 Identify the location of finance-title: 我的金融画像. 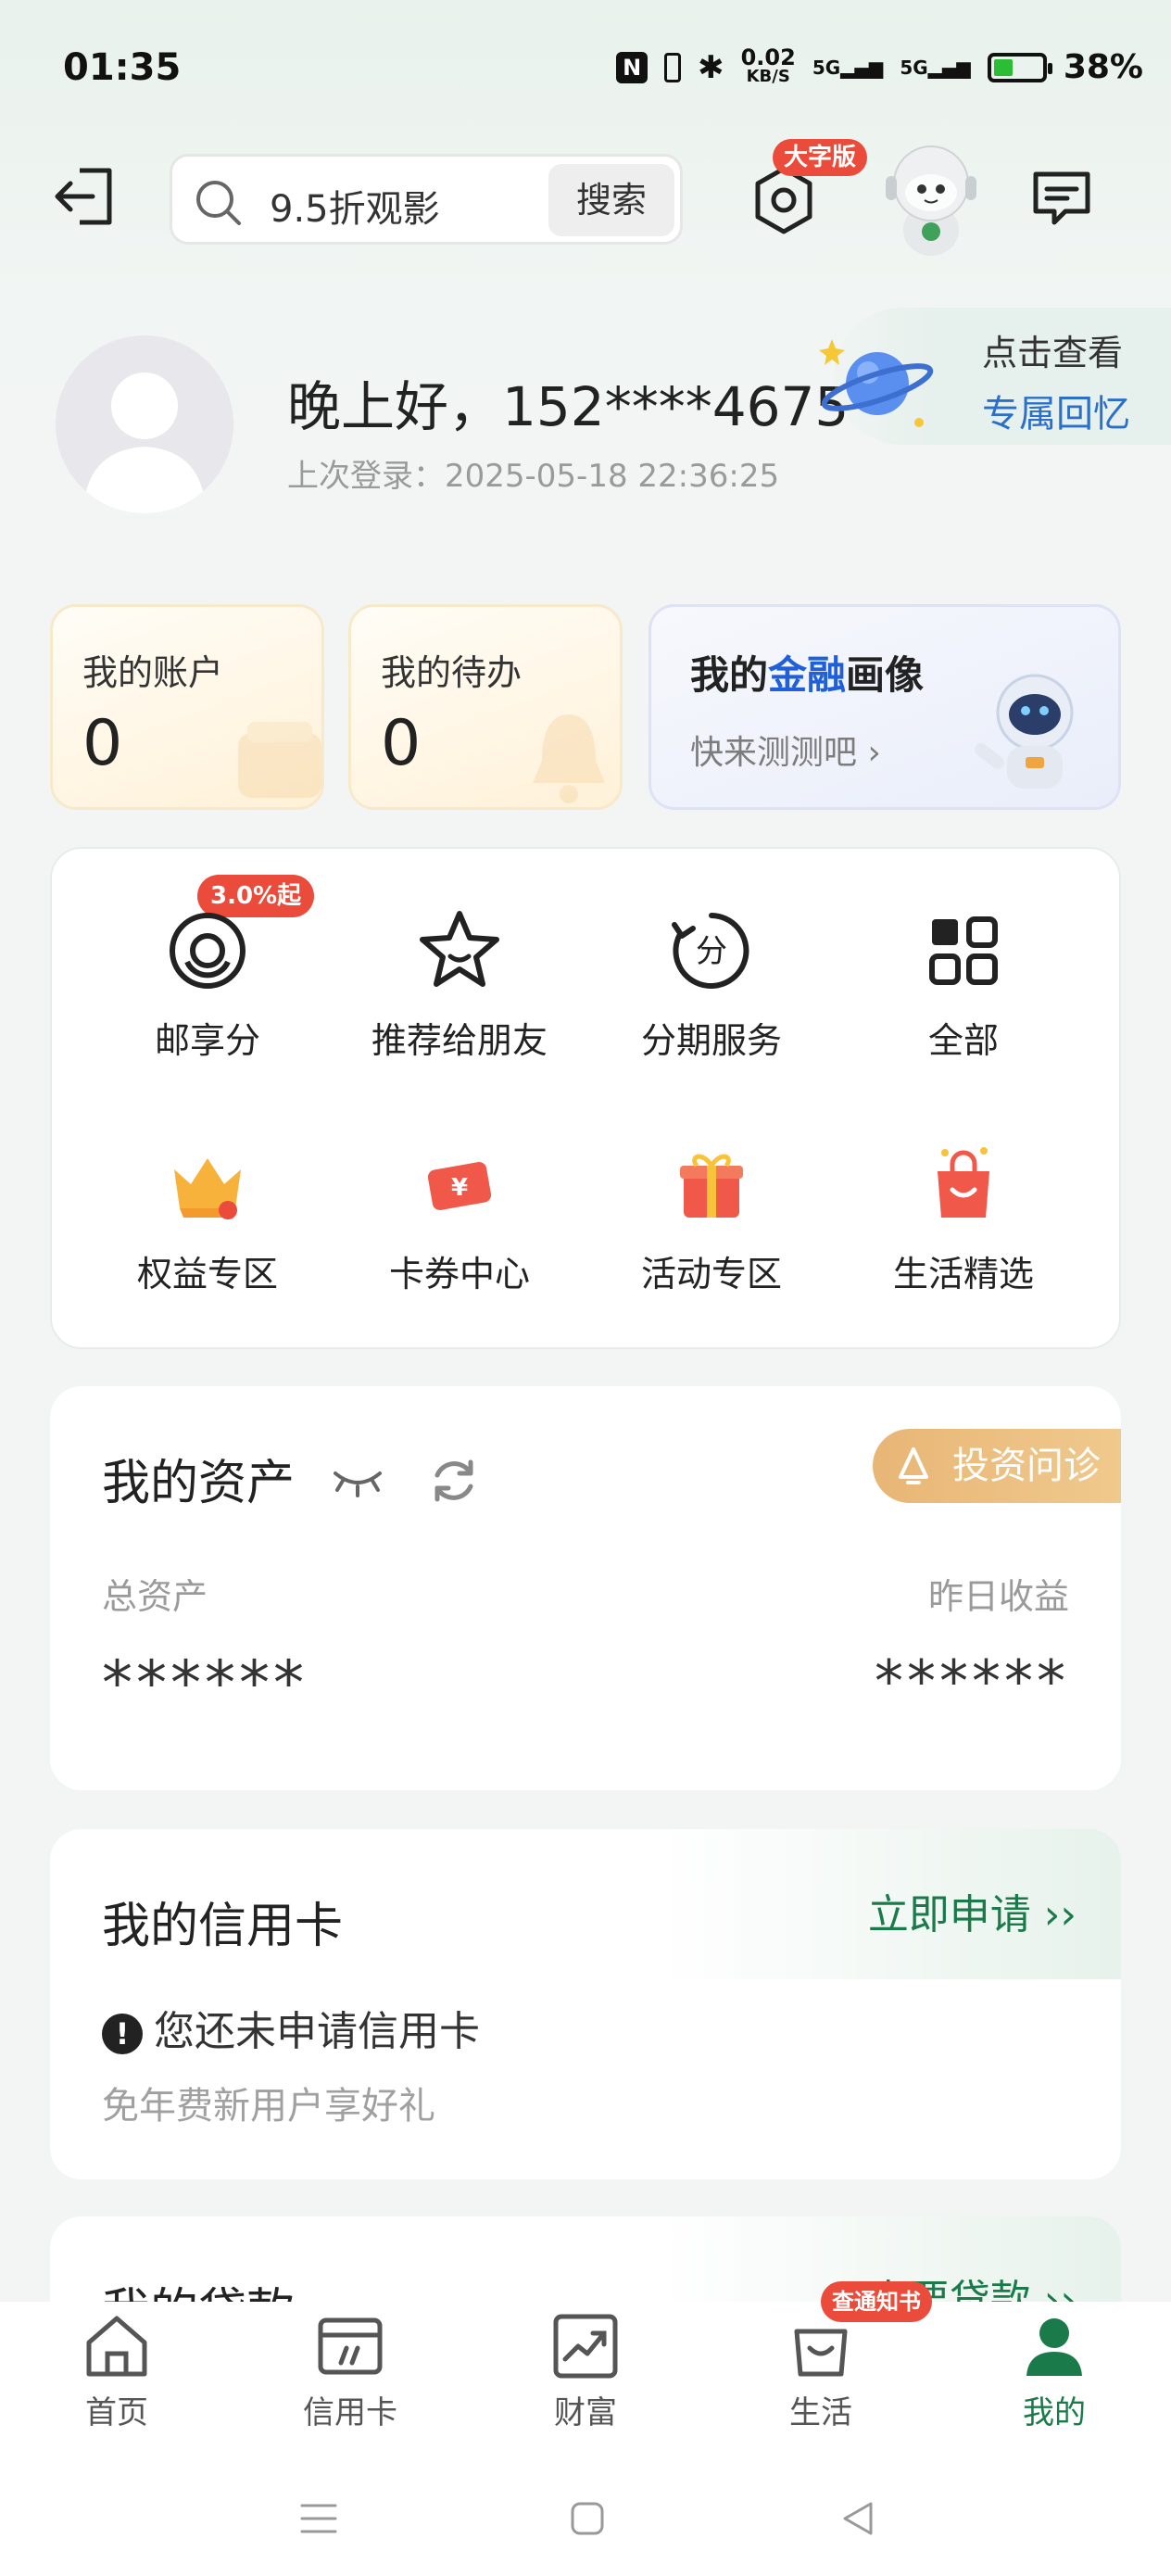
(807, 673).